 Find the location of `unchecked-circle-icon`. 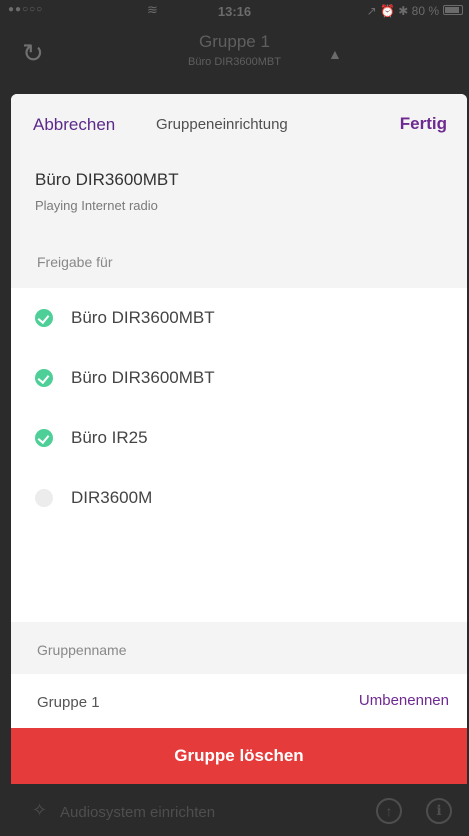

unchecked-circle-icon is located at coordinates (44, 498).